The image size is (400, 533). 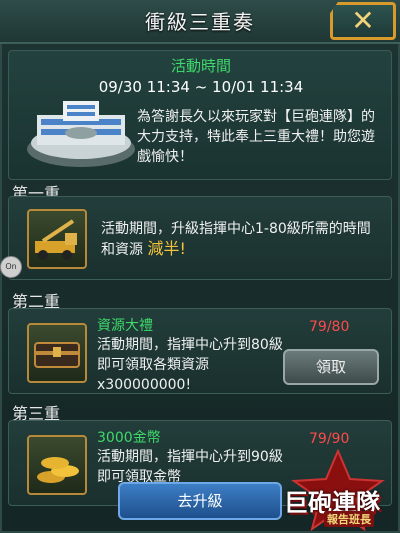 What do you see at coordinates (256, 137) in the screenshot?
I see `event-description: 為答謝長久以來玩家對【巨砲連隊】的大力支持，特此奉上三重大禮！助您遊戲愉快！` at bounding box center [256, 137].